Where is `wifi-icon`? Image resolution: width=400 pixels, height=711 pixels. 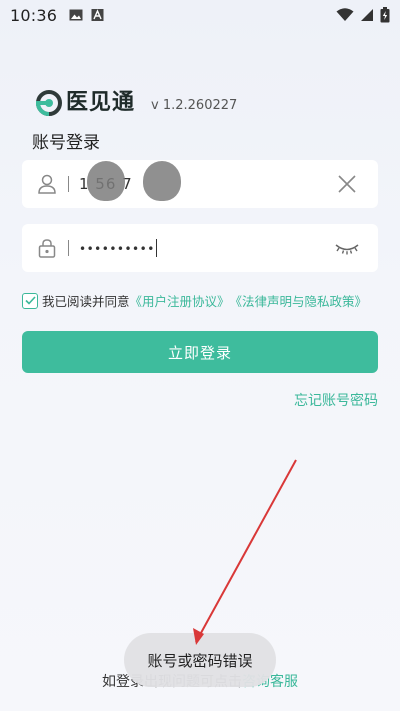
wifi-icon is located at coordinates (345, 14).